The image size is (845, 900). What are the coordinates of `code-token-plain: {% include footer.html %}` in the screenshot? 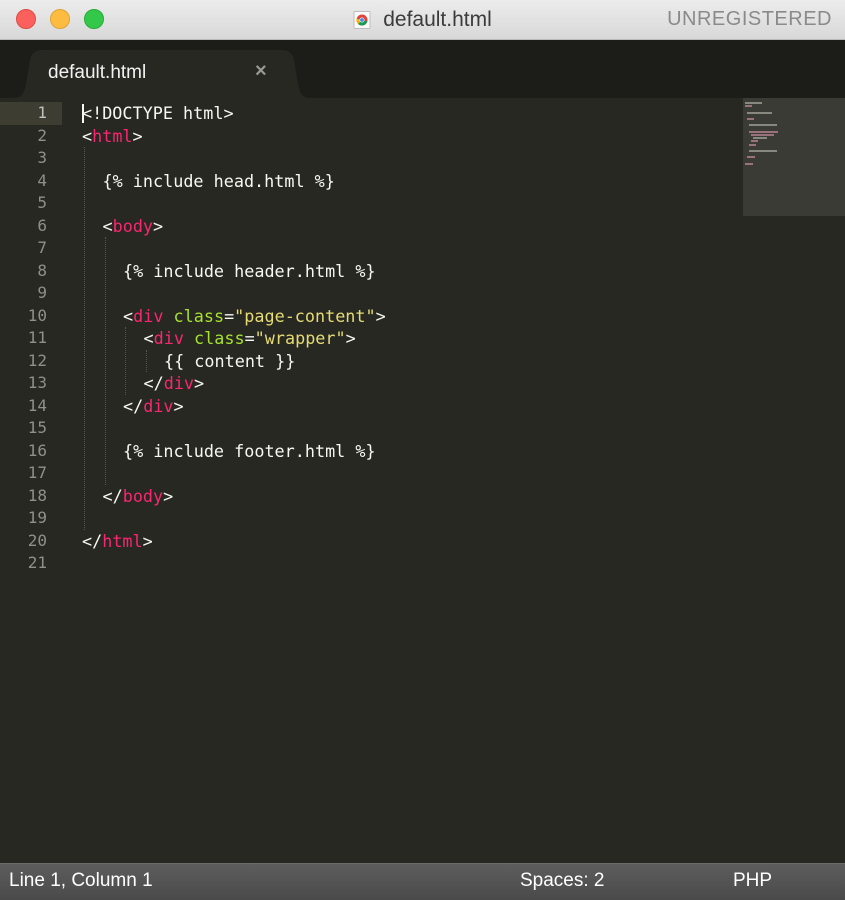 It's located at (249, 450).